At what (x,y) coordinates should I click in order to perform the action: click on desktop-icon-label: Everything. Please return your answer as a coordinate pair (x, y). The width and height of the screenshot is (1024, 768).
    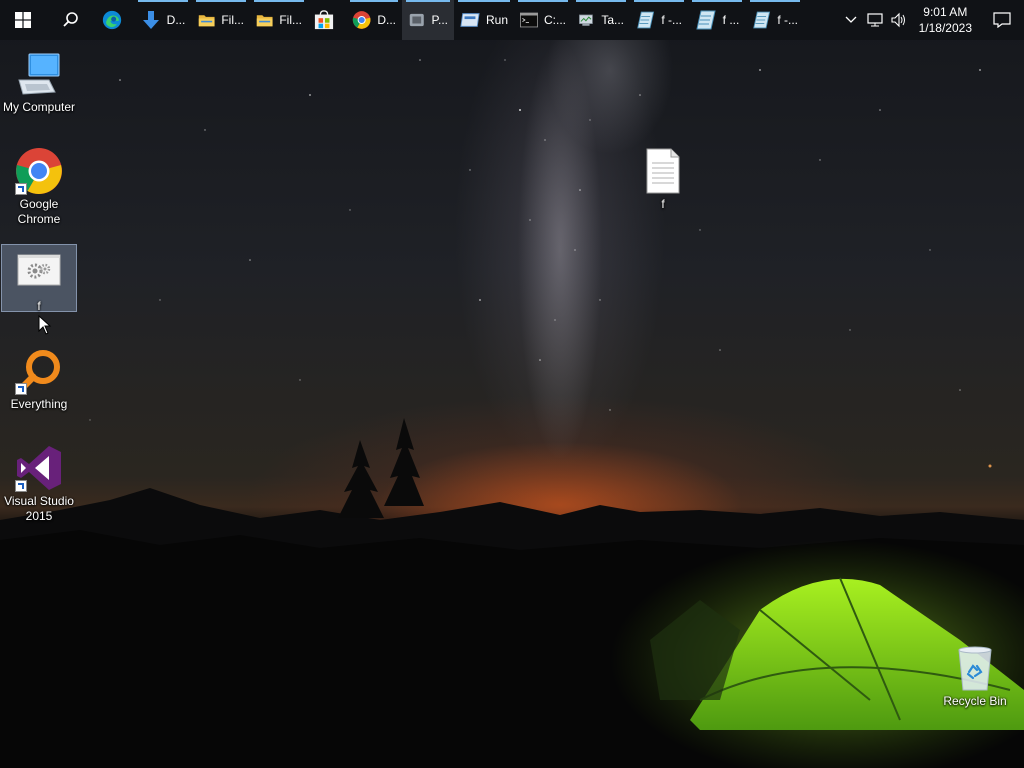
    Looking at the image, I should click on (39, 404).